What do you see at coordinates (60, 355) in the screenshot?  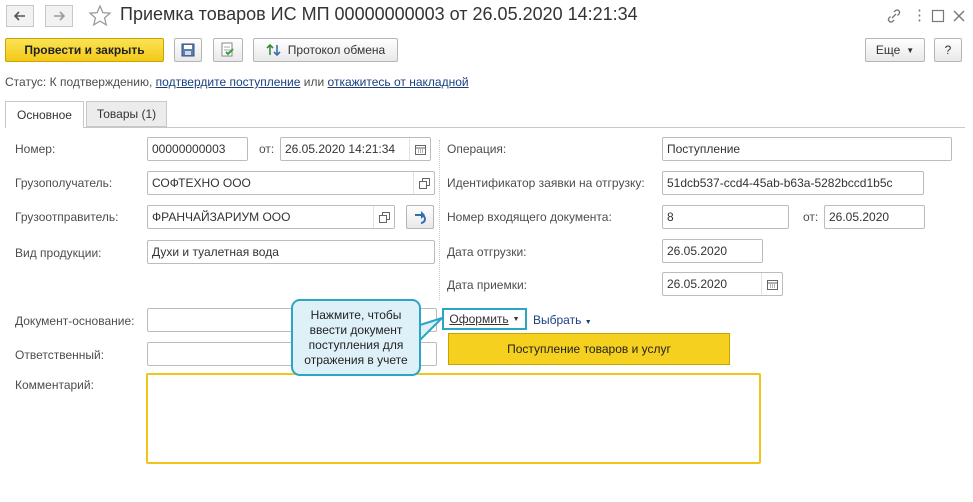 I see `responsible-label: Ответственный:` at bounding box center [60, 355].